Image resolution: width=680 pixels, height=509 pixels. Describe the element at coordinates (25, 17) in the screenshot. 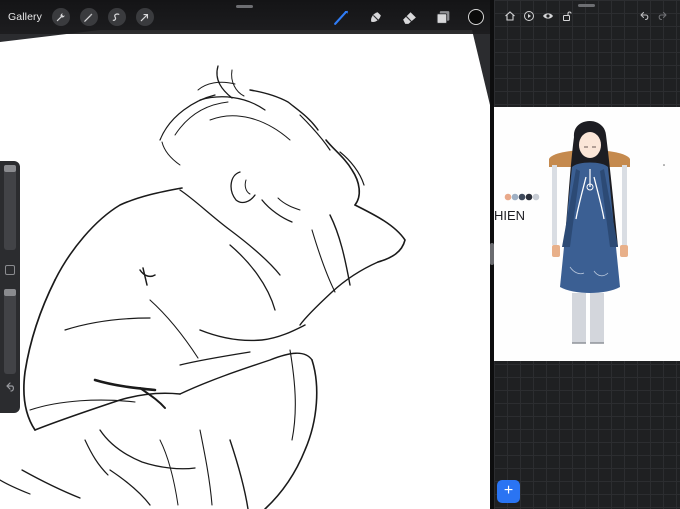

I see `gallery-button: Gallery` at that location.